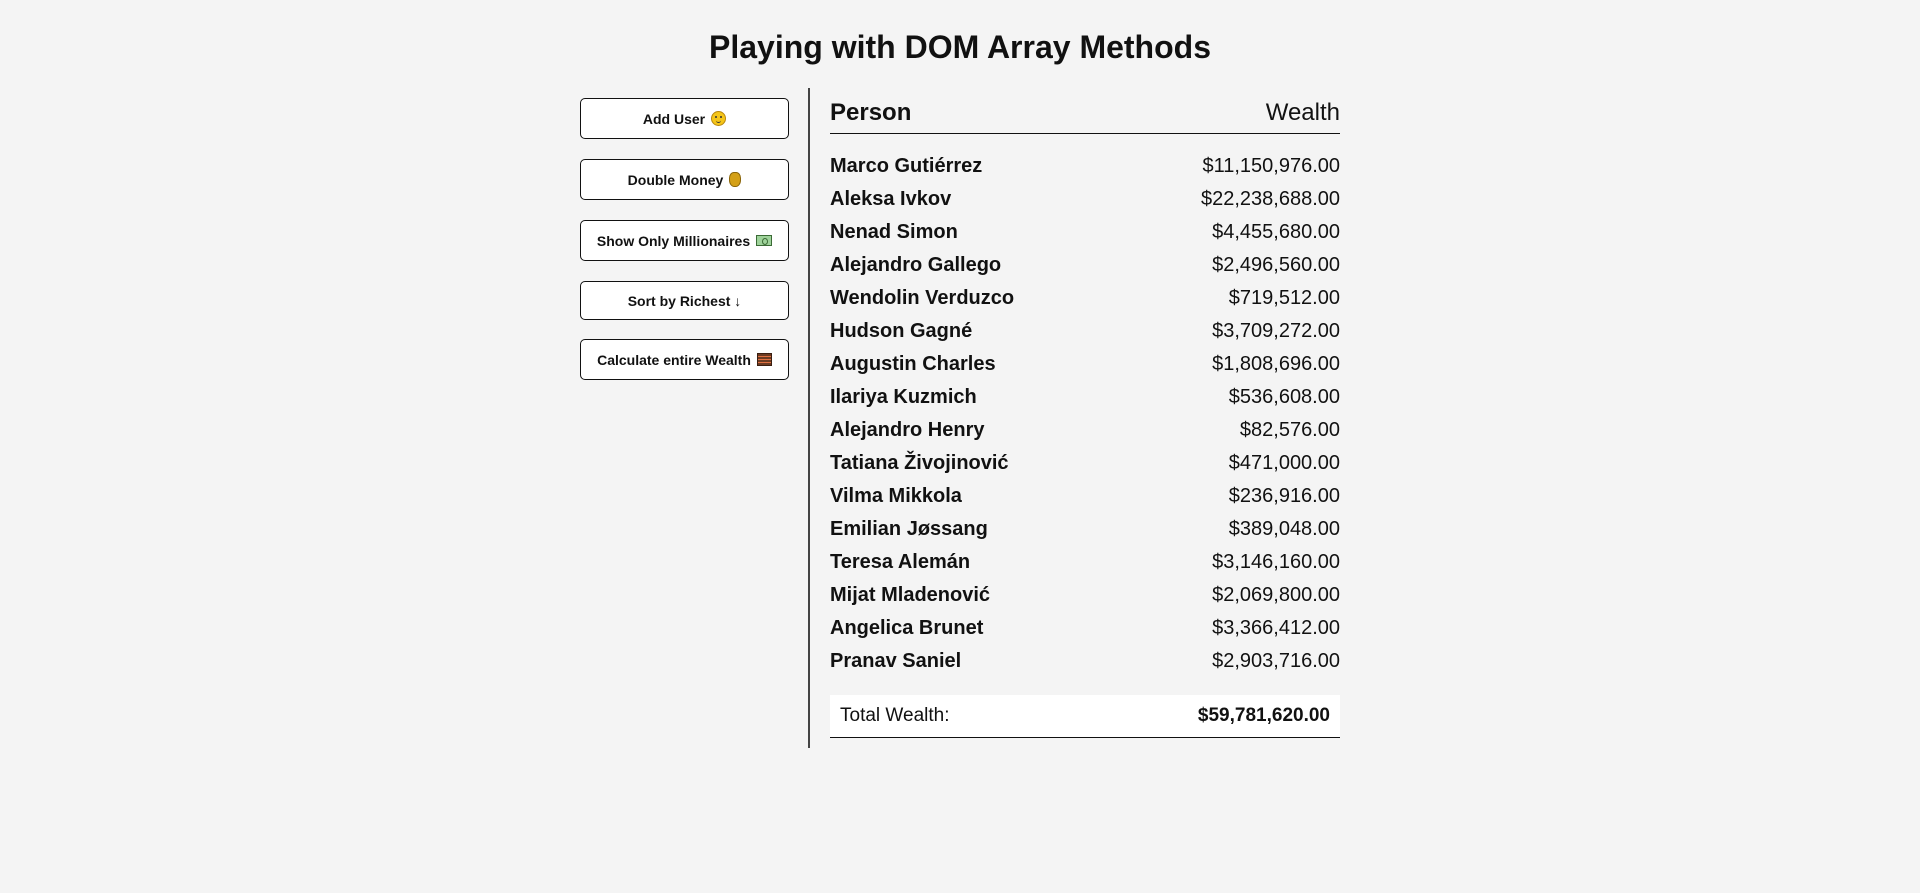 This screenshot has height=893, width=1920. What do you see at coordinates (1276, 265) in the screenshot?
I see `person-wealth: $2,496,560.00` at bounding box center [1276, 265].